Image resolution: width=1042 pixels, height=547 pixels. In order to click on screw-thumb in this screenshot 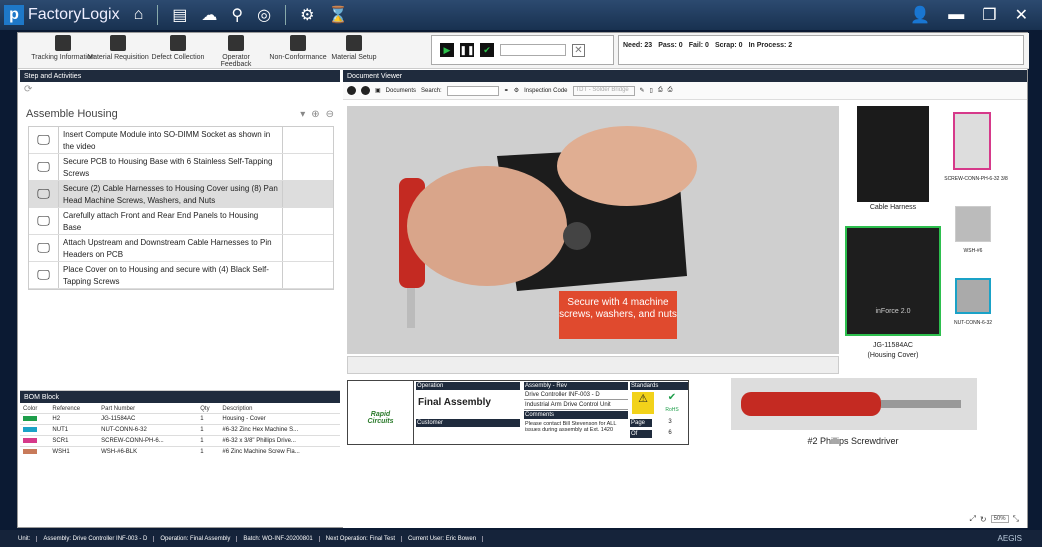, I will do `click(972, 141)`.